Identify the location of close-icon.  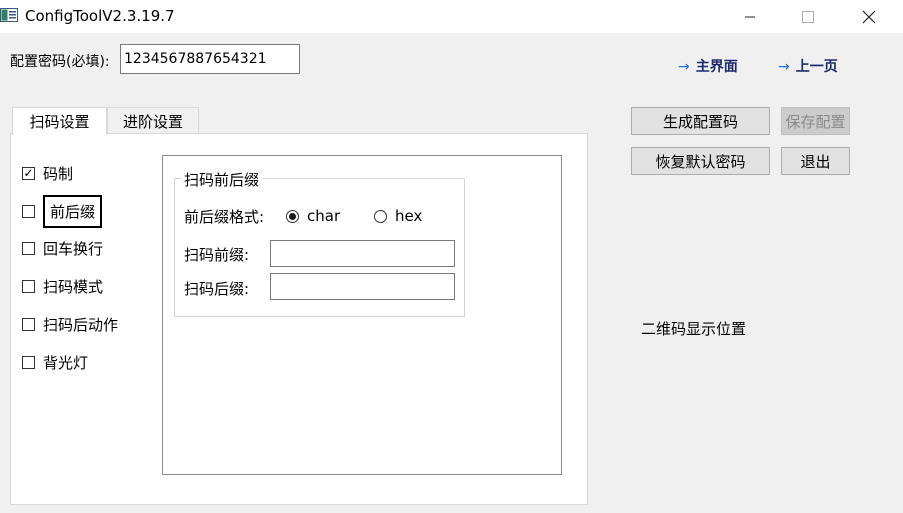
(869, 16).